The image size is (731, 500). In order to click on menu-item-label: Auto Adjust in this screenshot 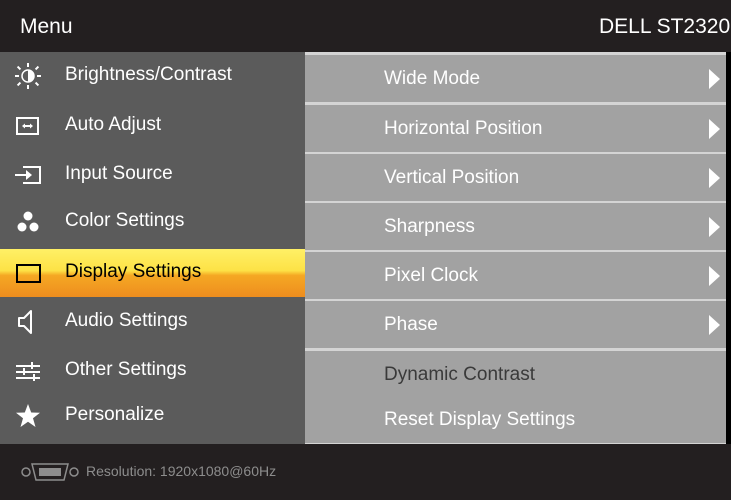, I will do `click(113, 124)`.